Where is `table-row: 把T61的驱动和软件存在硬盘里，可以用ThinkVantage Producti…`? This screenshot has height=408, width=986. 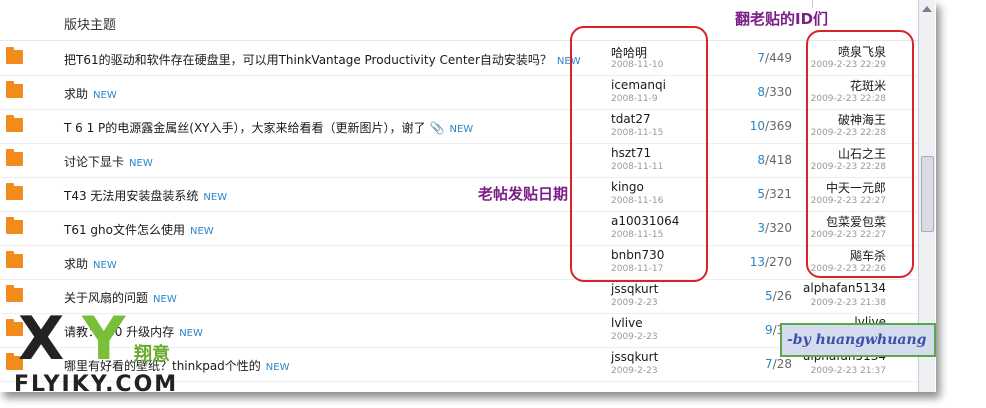
table-row: 把T61的驱动和软件存在硬盘里，可以用ThinkVantage Producti… is located at coordinates (459, 58).